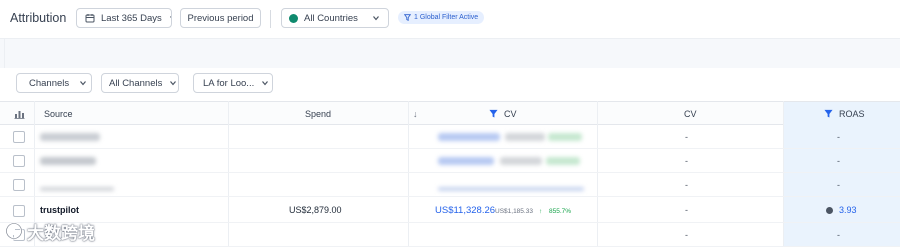 The height and width of the screenshot is (247, 900). I want to click on country-dropdown: All Countries, so click(335, 18).